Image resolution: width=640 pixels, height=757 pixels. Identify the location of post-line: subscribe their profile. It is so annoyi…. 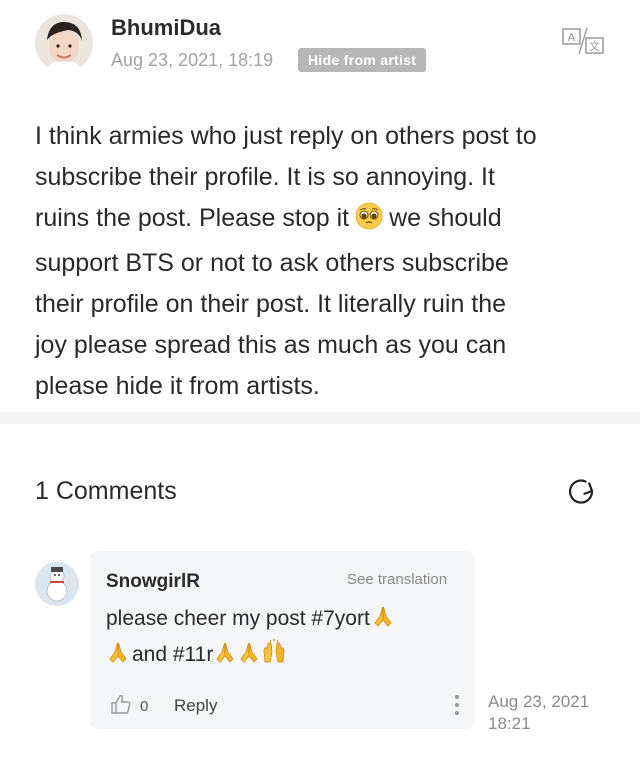
(265, 177).